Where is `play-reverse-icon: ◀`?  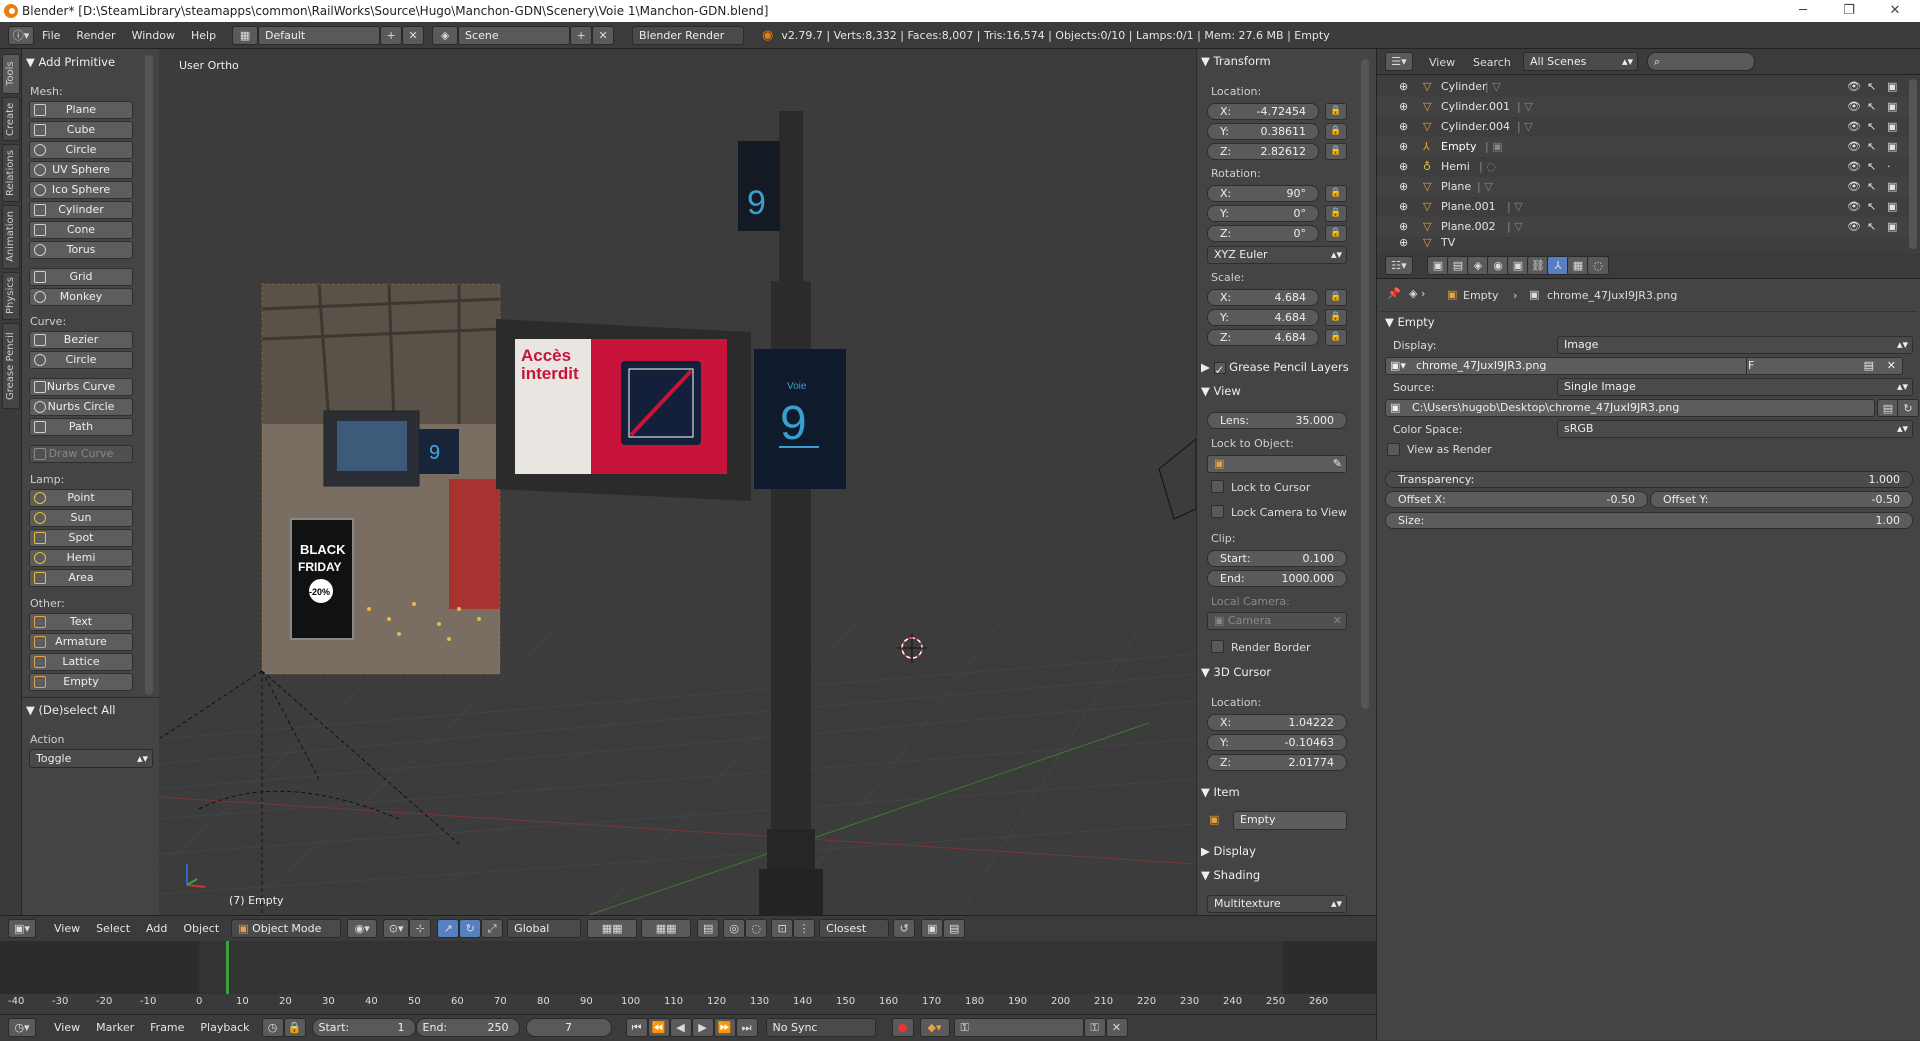 play-reverse-icon: ◀ is located at coordinates (680, 1027).